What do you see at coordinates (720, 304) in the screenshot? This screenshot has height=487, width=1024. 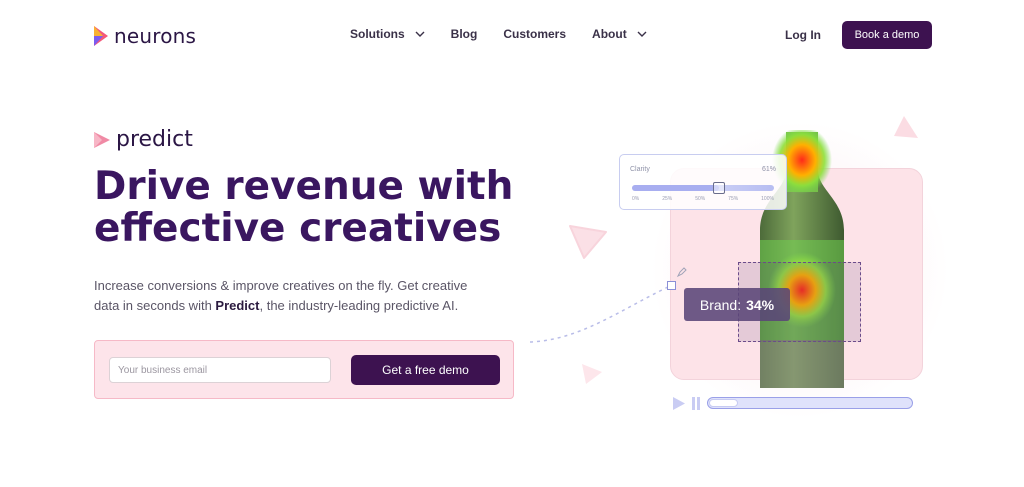 I see `brand-score-label: Brand:` at bounding box center [720, 304].